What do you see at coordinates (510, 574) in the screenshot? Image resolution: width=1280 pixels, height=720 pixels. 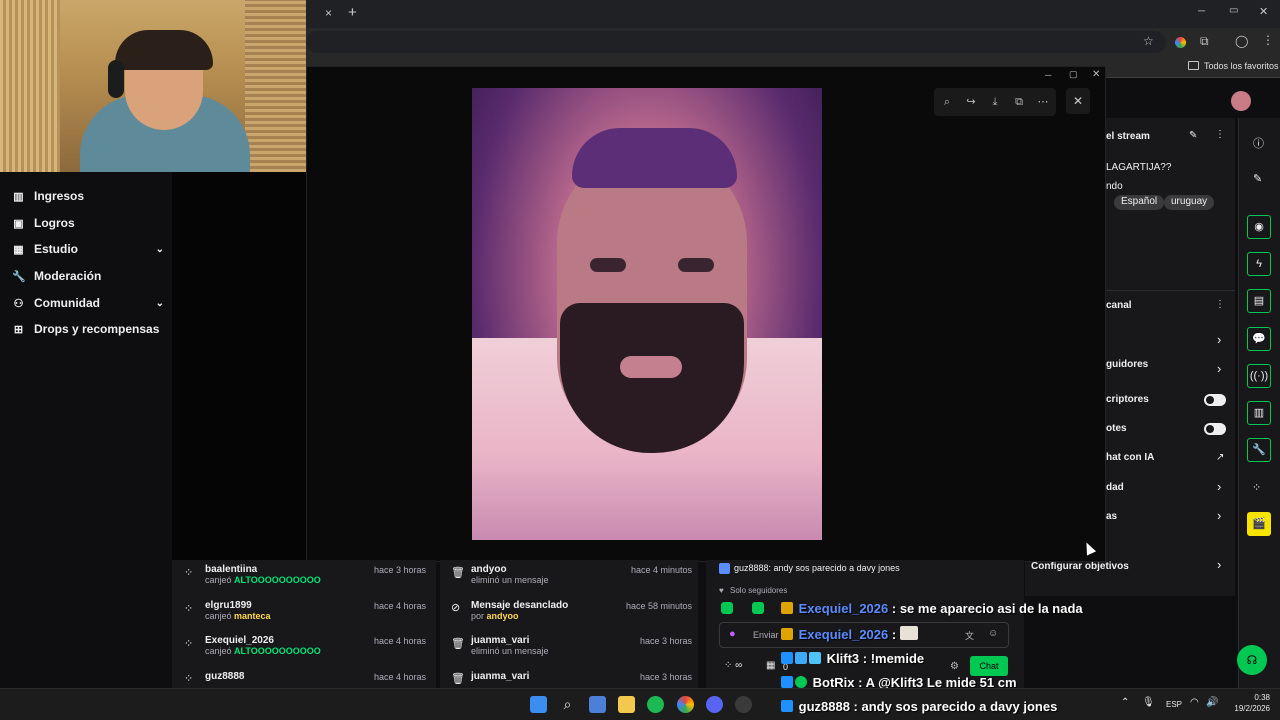 I see `feed-item: andyoo eliminó un mensaje` at bounding box center [510, 574].